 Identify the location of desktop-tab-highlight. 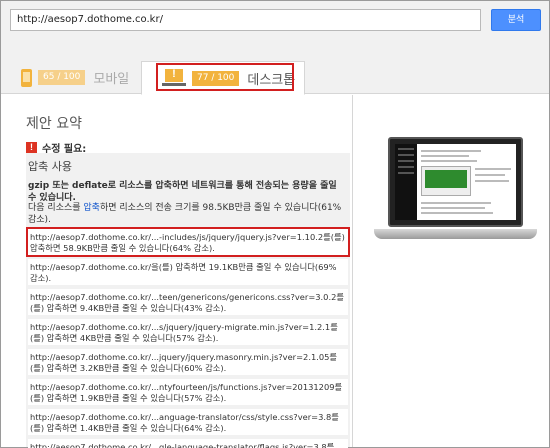
(225, 77).